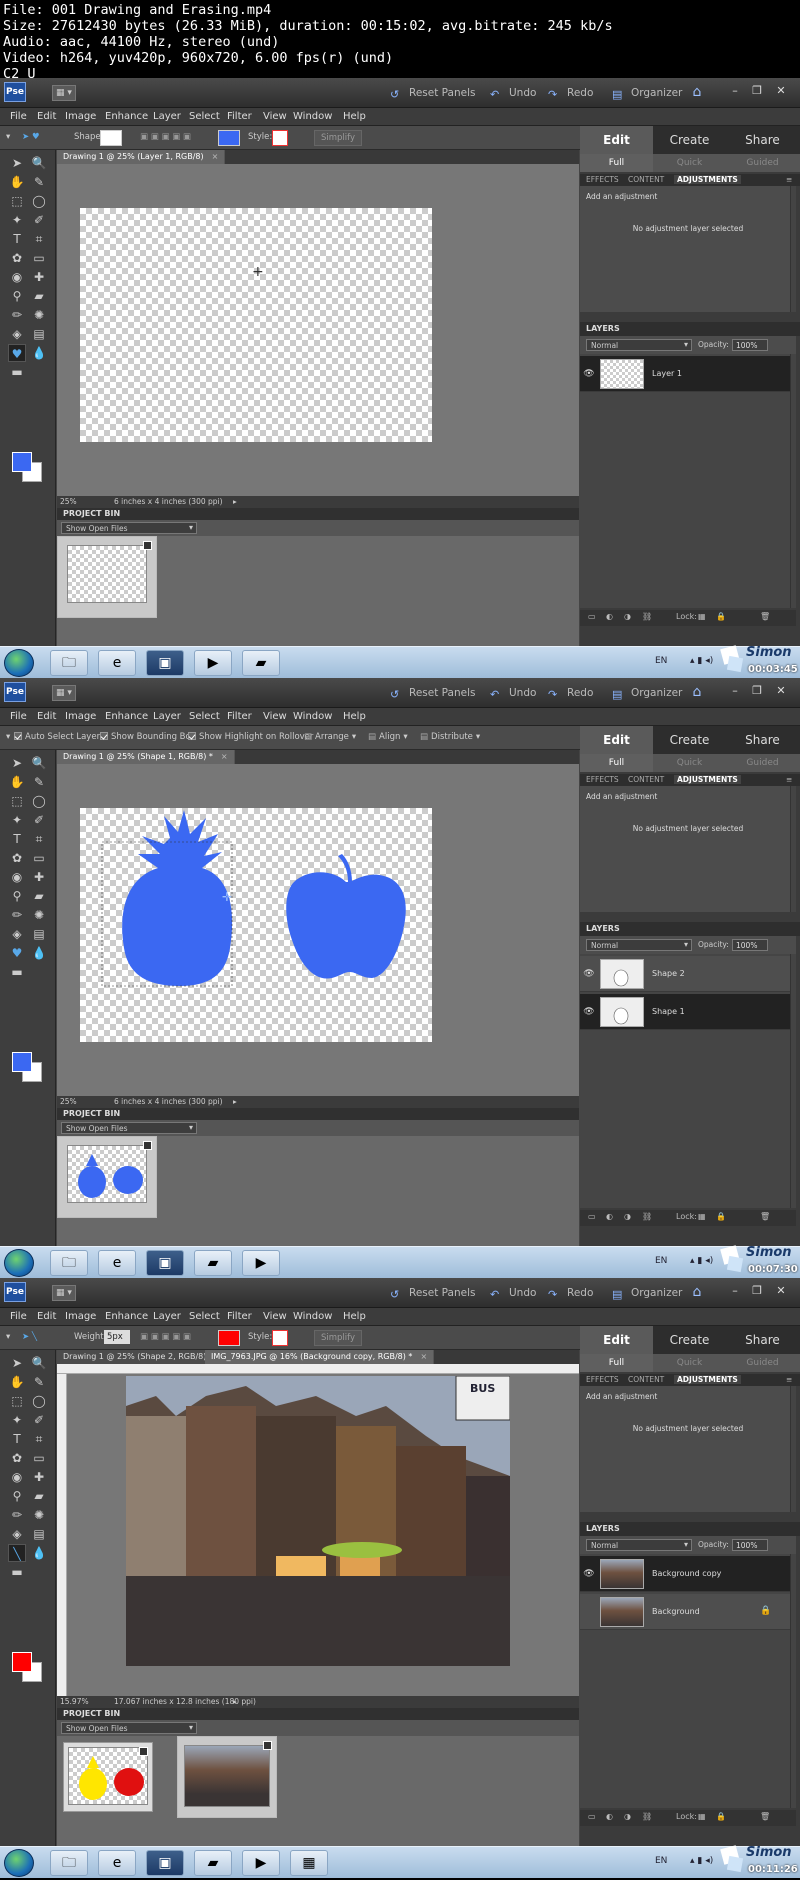  Describe the element at coordinates (432, 1293) in the screenshot. I see `reset-panels-button: ↺ Reset Panels` at that location.